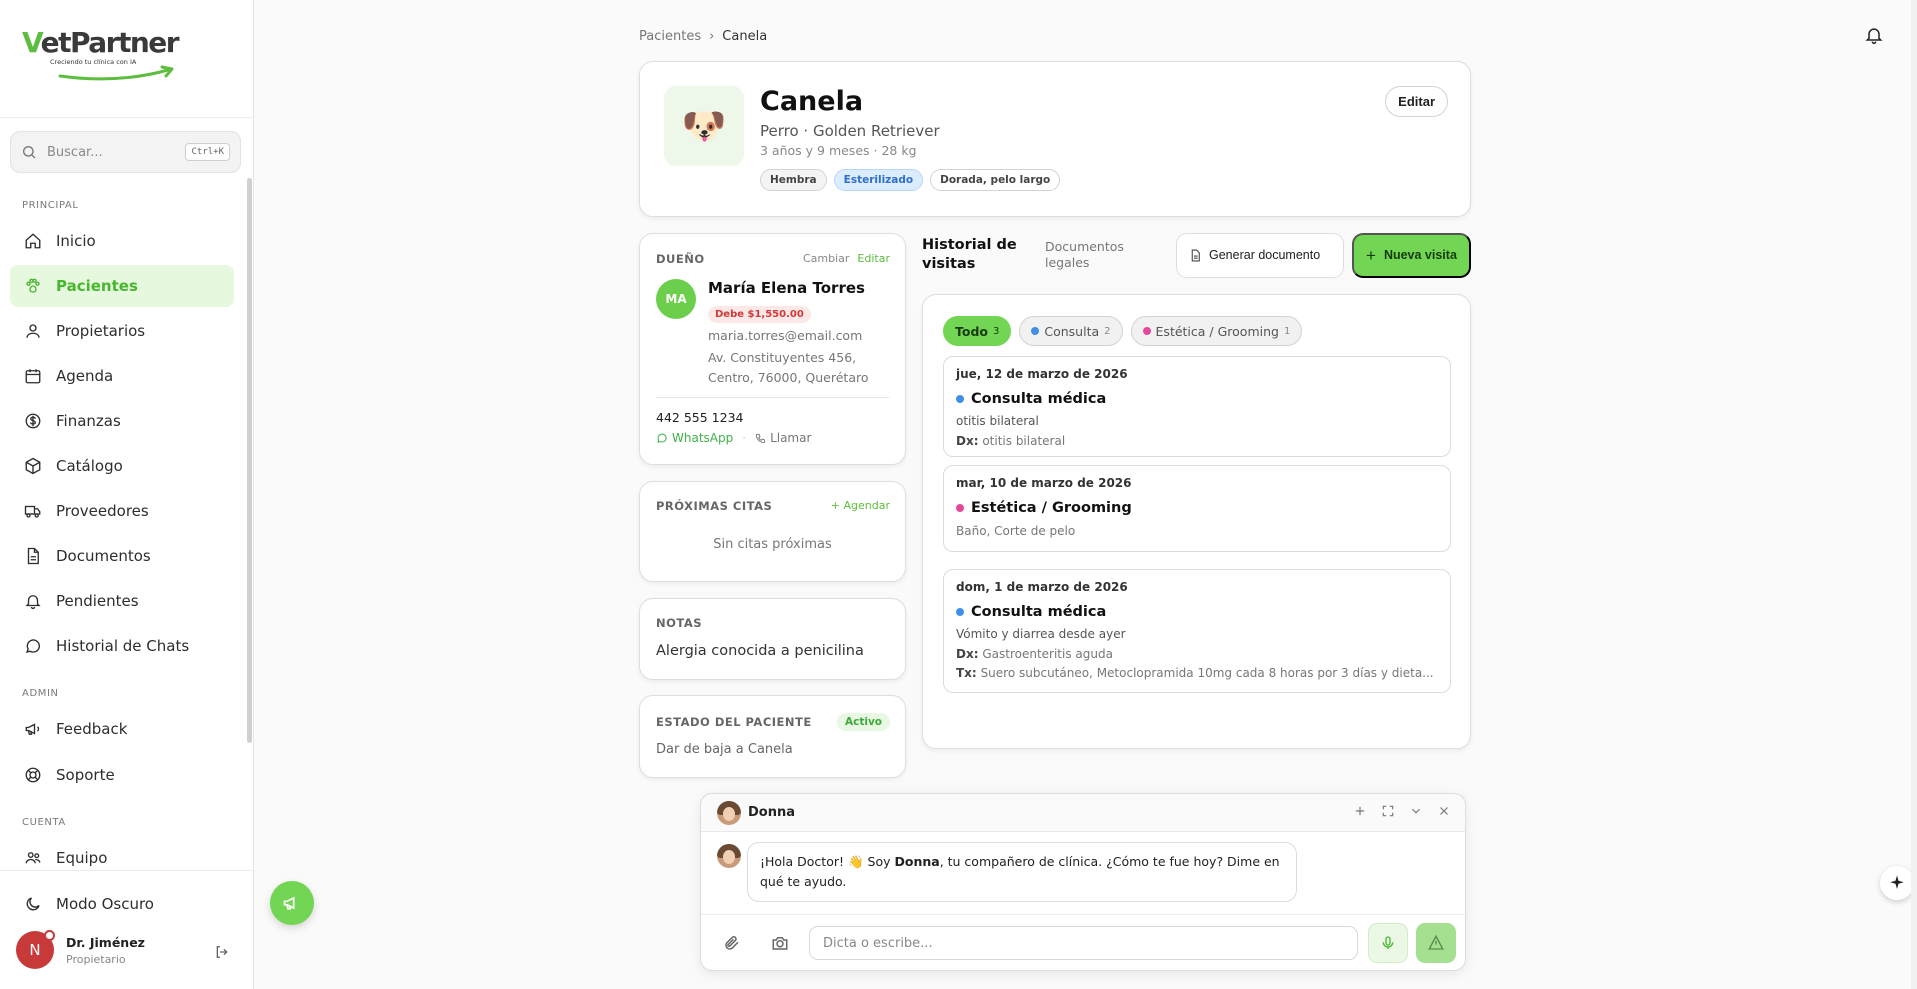 The height and width of the screenshot is (989, 1917). Describe the element at coordinates (1010, 441) in the screenshot. I see `visit-dx: Dx: otitis bilateral` at that location.